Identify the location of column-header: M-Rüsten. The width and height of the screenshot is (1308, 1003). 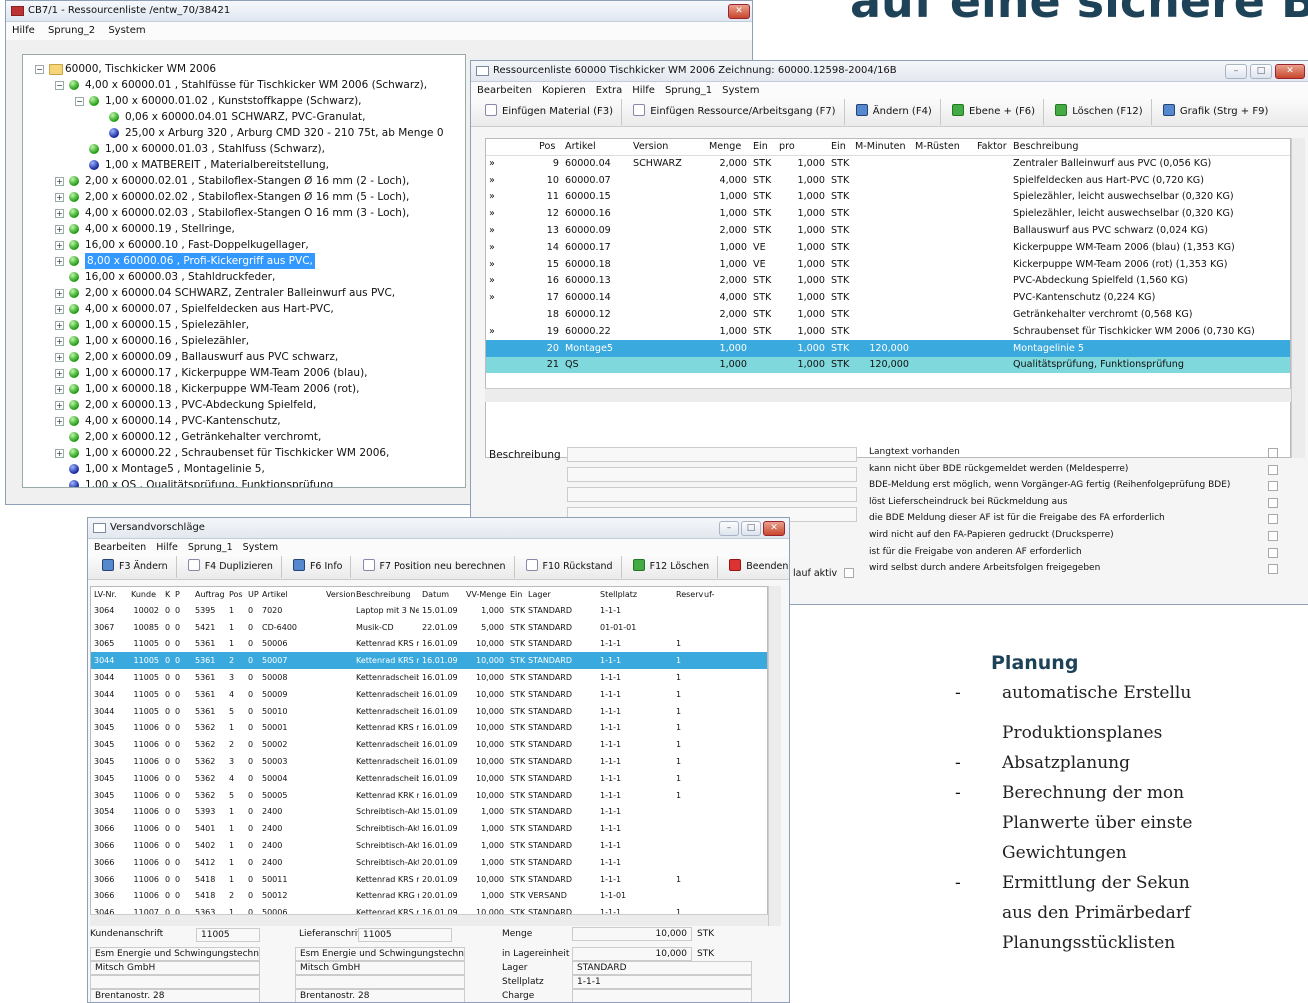
(943, 147).